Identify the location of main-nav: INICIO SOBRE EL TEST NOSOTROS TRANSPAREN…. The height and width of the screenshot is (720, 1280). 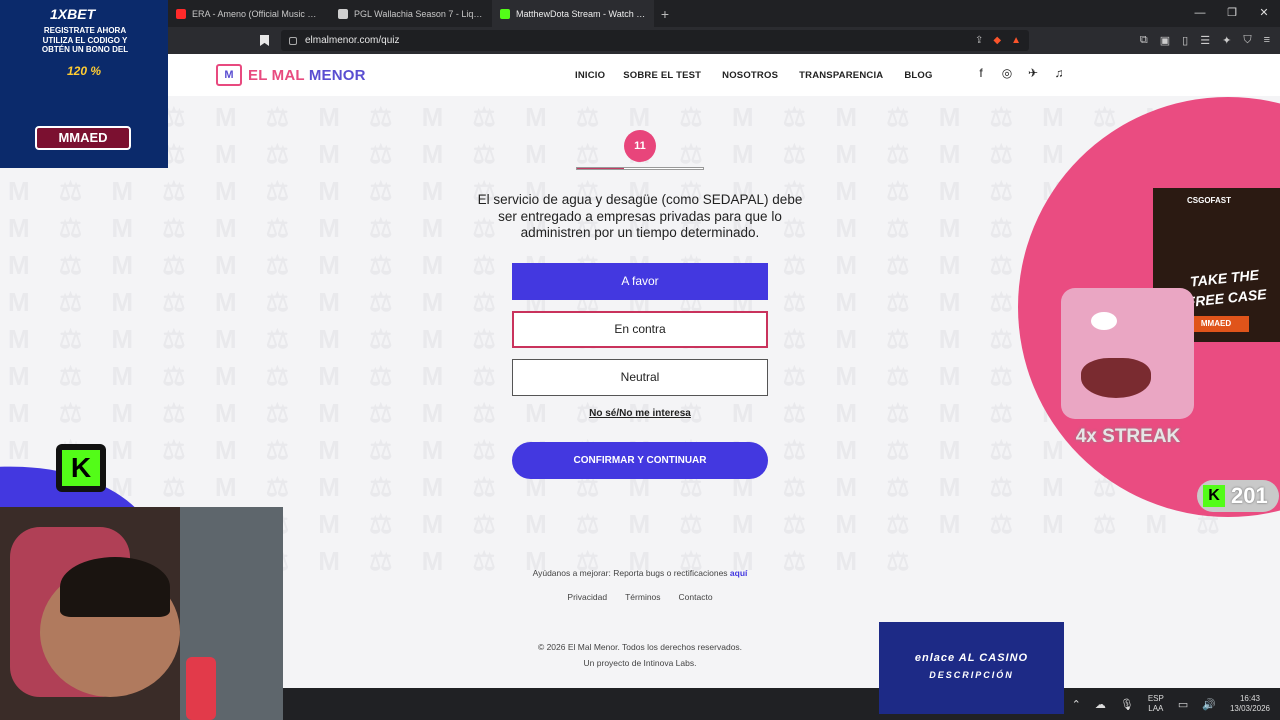
(754, 75).